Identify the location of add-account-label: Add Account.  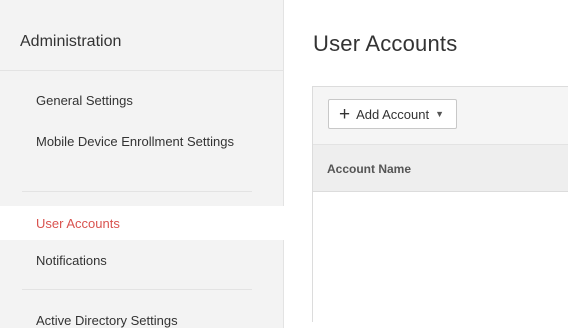
(393, 114).